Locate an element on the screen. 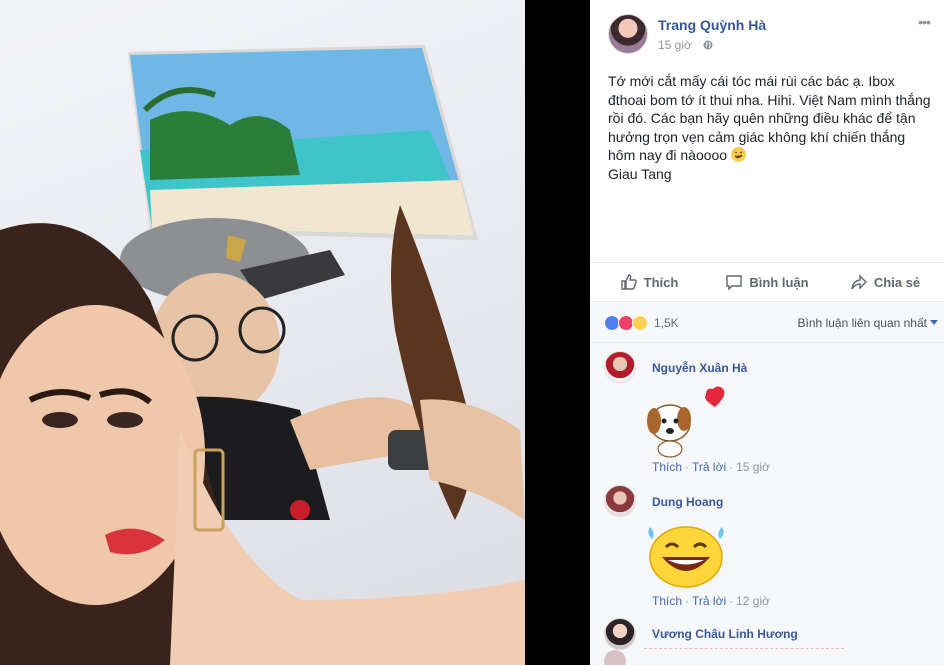 Image resolution: width=944 pixels, height=665 pixels. commenter-name: Nguyễn Xuân Hà is located at coordinates (699, 368).